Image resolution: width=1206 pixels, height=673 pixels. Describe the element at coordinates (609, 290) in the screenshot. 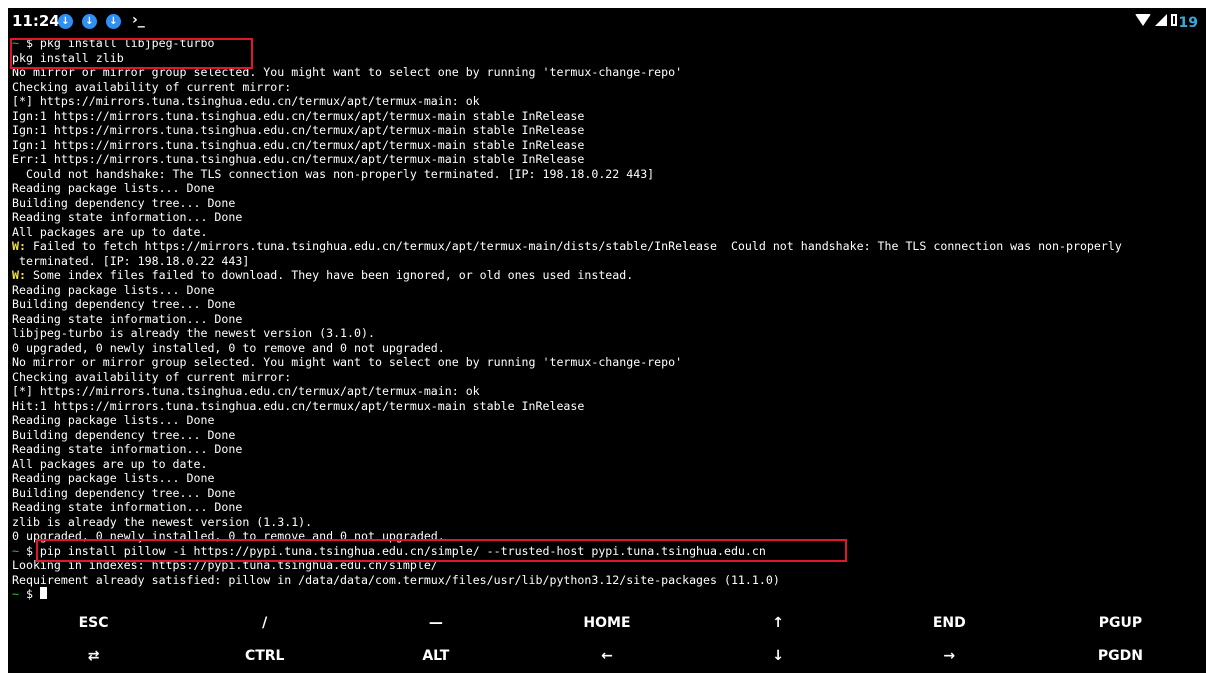

I see `terminal-line: Reading package lists... Done` at that location.